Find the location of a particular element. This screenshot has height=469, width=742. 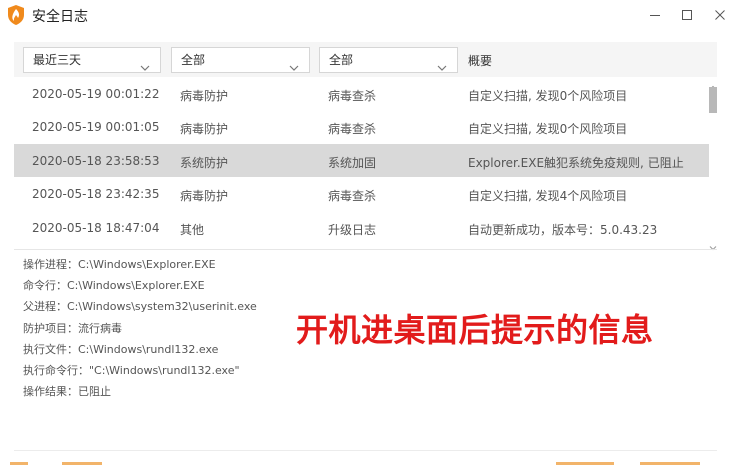

detail-line: 操作结果：已阻止 is located at coordinates (67, 392).